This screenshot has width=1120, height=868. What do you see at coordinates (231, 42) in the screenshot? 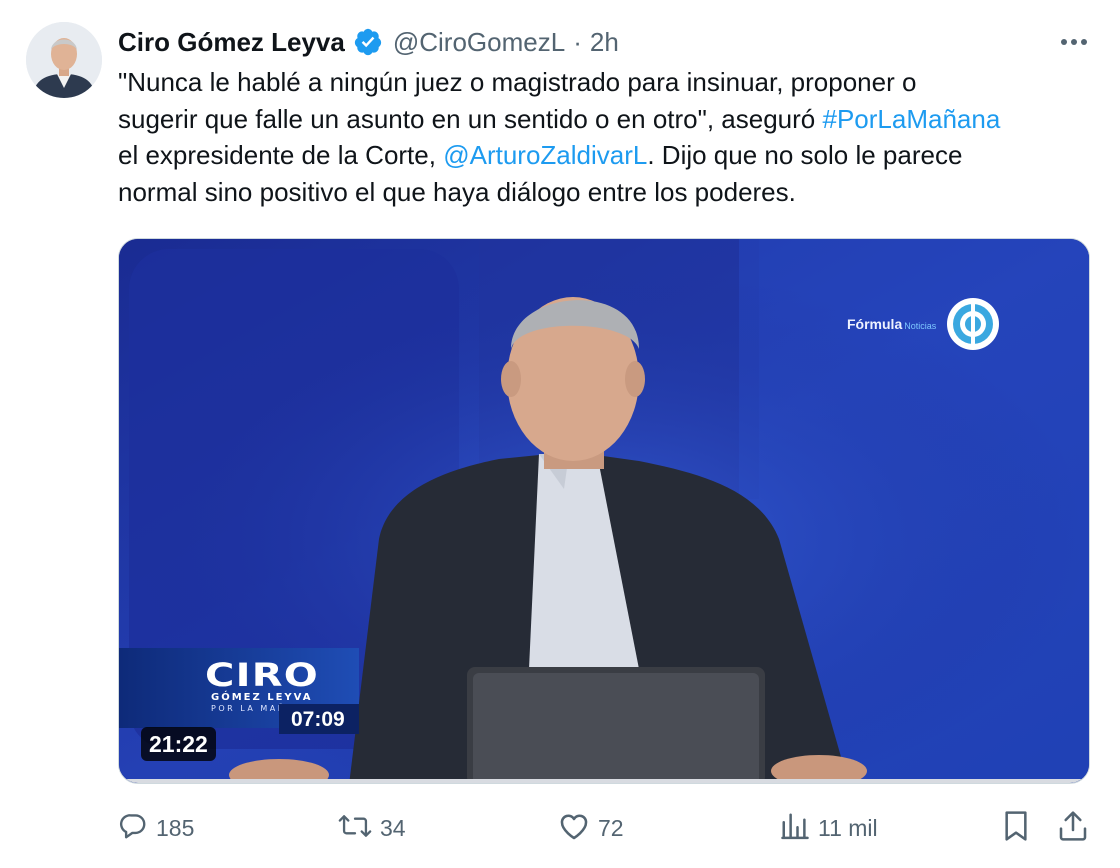
I see `author-name: Ciro Gómez Leyva` at bounding box center [231, 42].